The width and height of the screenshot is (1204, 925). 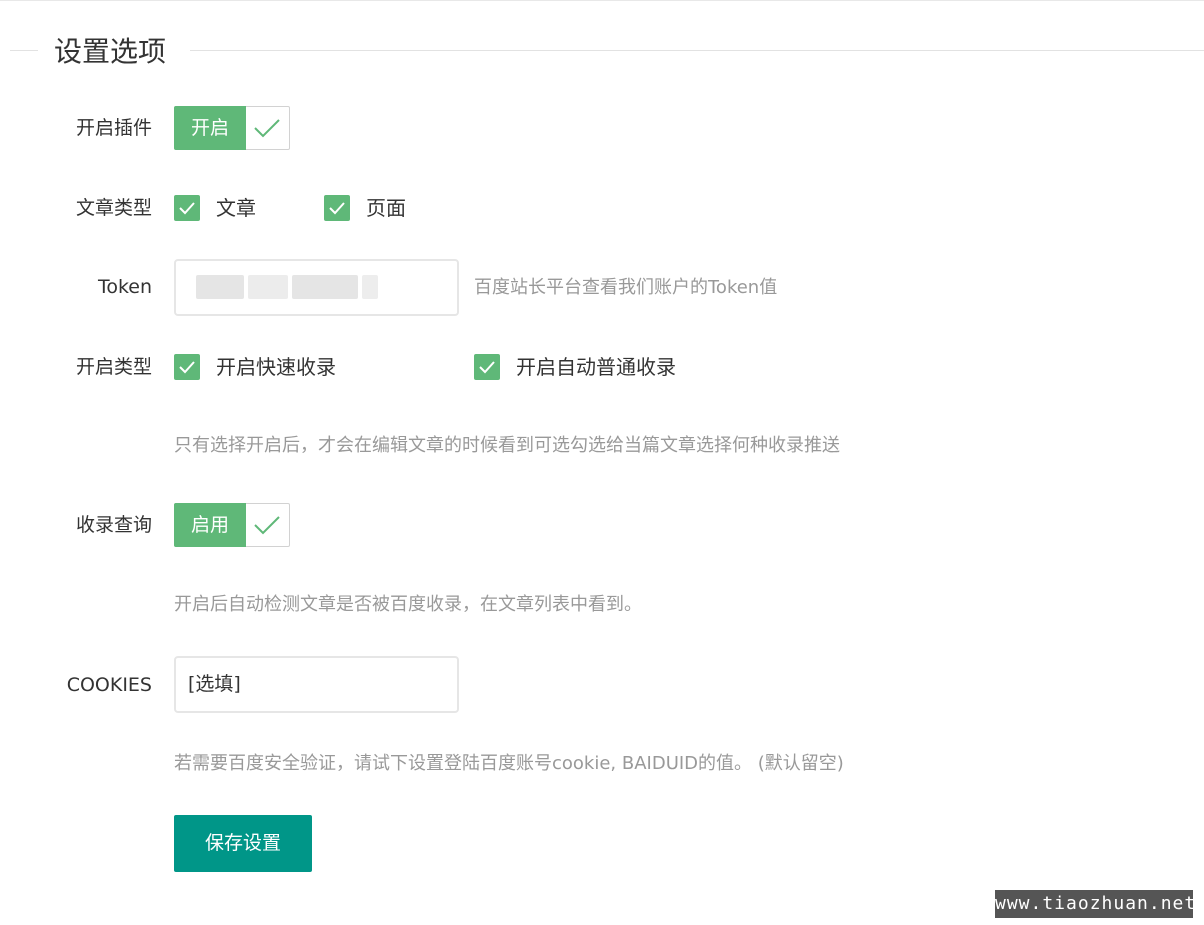 I want to click on plugin-label: 开启插件, so click(x=113, y=128).